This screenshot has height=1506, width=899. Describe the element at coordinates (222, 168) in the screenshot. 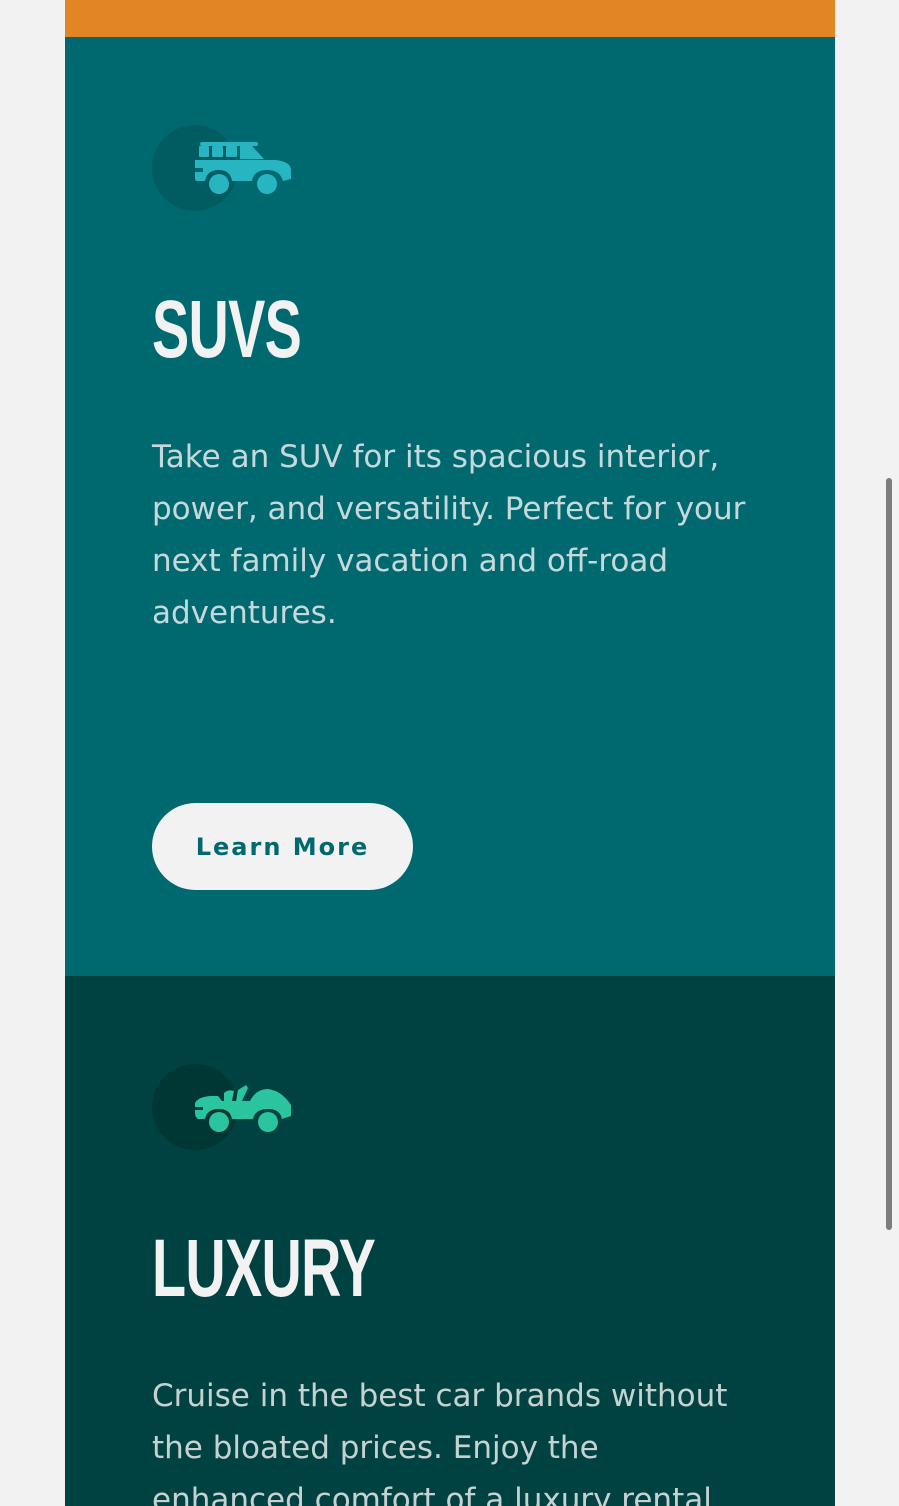

I see `suv-car-icon` at that location.